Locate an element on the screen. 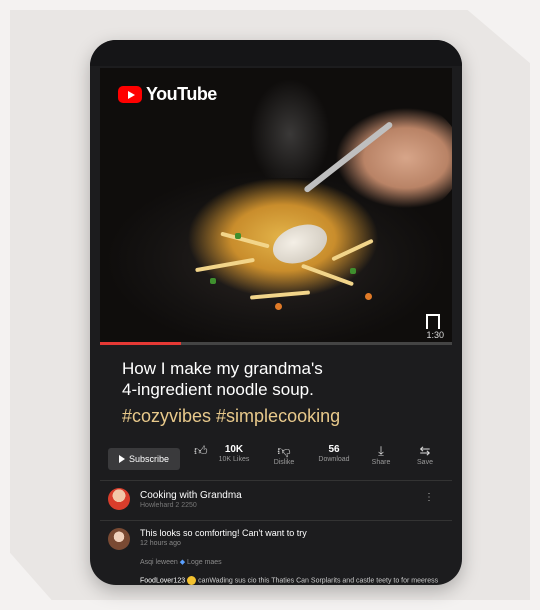 This screenshot has width=540, height=610. youtube-logo: YouTube is located at coordinates (167, 94).